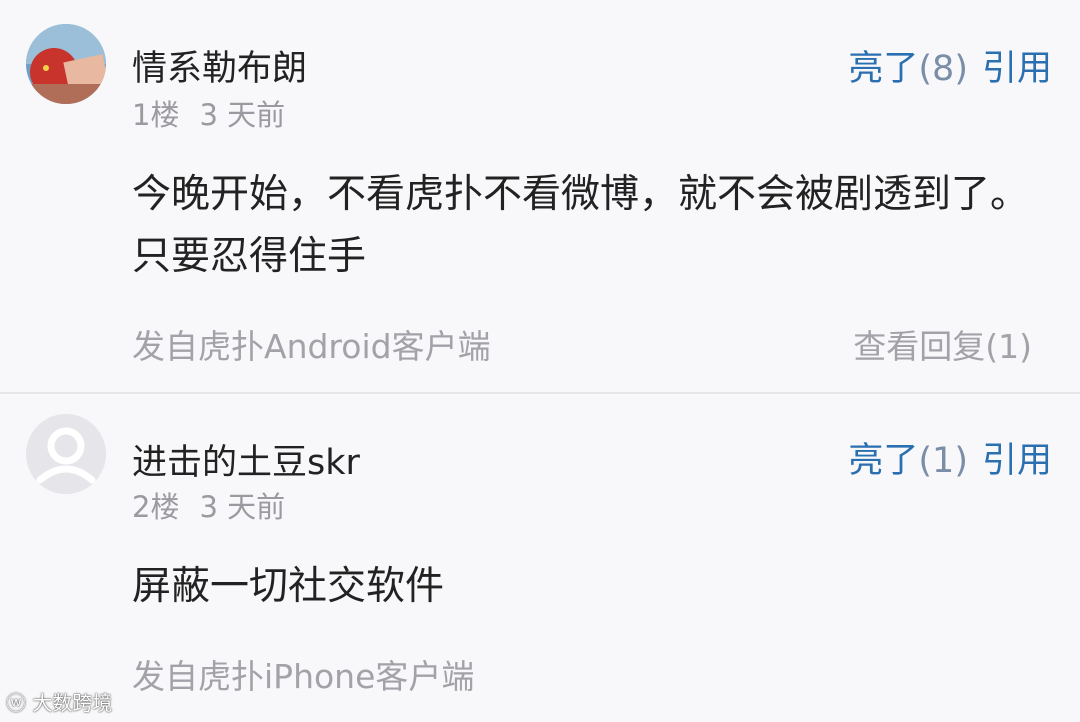 Image resolution: width=1080 pixels, height=722 pixels. I want to click on like-count: (1), so click(943, 461).